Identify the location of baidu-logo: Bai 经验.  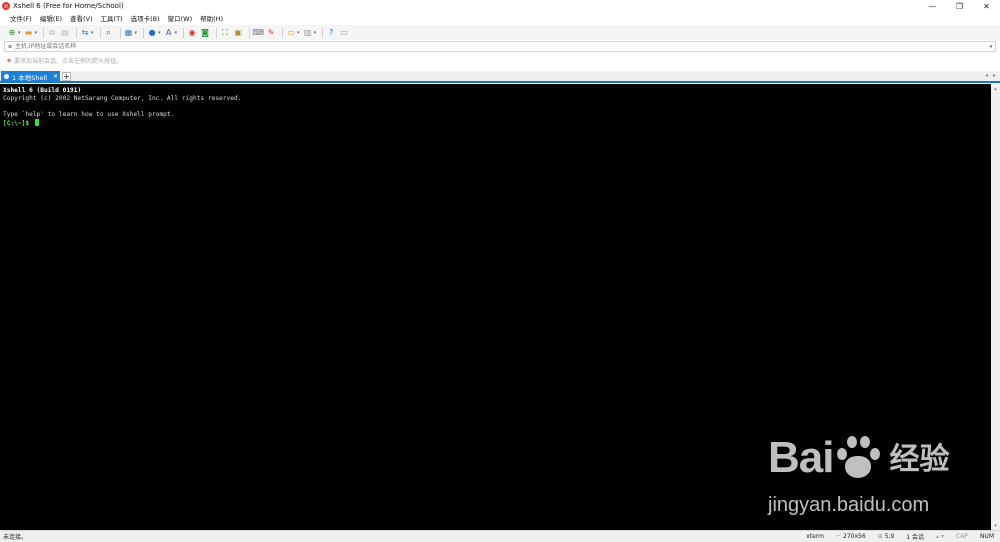
(858, 457).